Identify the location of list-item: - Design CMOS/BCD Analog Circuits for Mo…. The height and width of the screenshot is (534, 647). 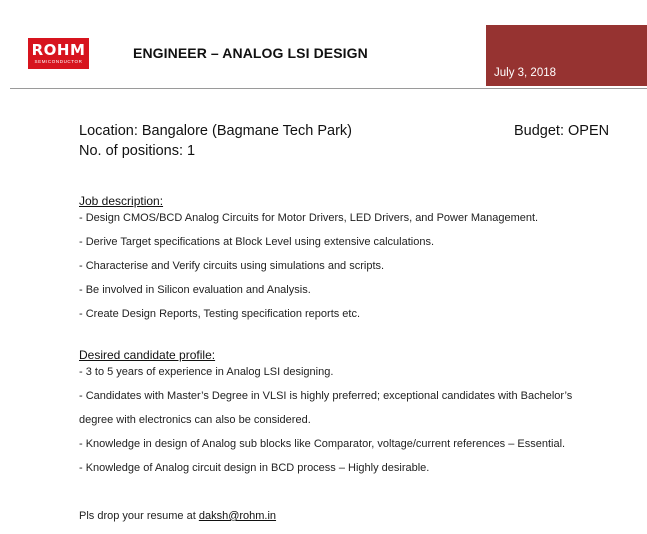
(309, 218).